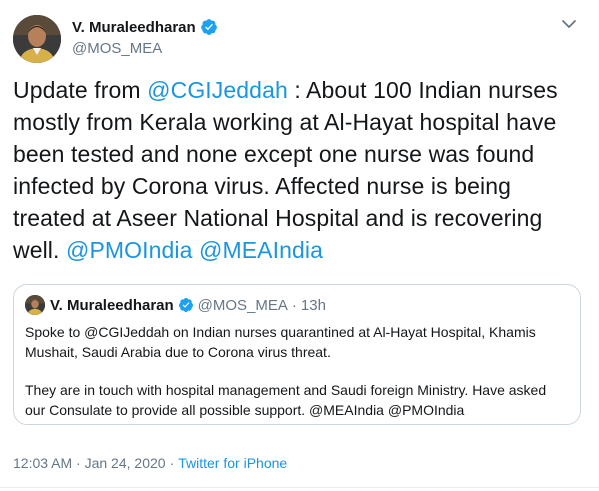  Describe the element at coordinates (145, 37) in the screenshot. I see `author-info: V. Muraleedharan @MOS_MEA` at that location.